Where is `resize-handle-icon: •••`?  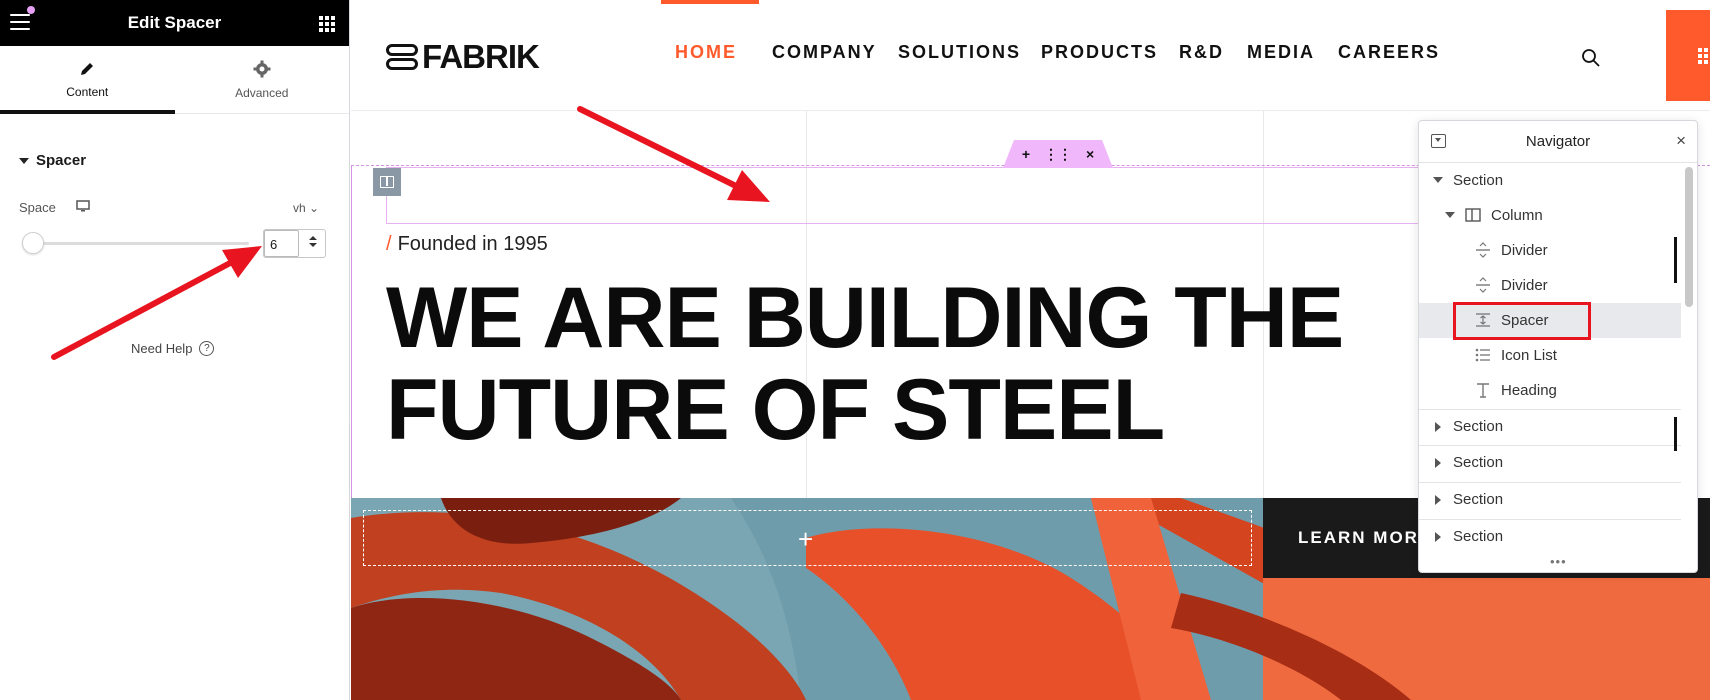 resize-handle-icon: ••• is located at coordinates (1558, 561).